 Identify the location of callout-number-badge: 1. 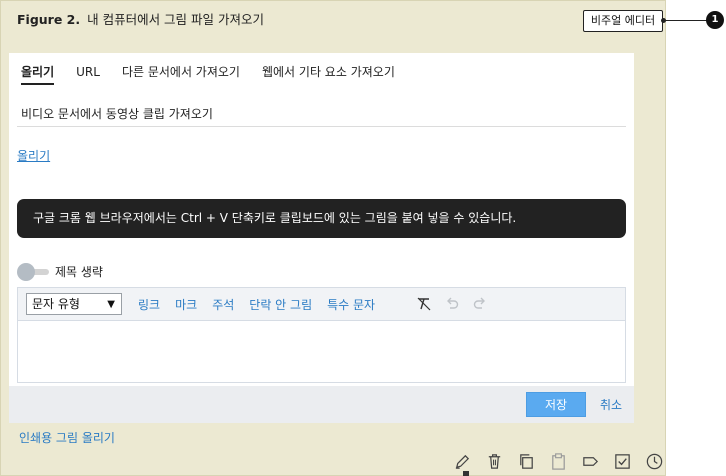
(715, 20).